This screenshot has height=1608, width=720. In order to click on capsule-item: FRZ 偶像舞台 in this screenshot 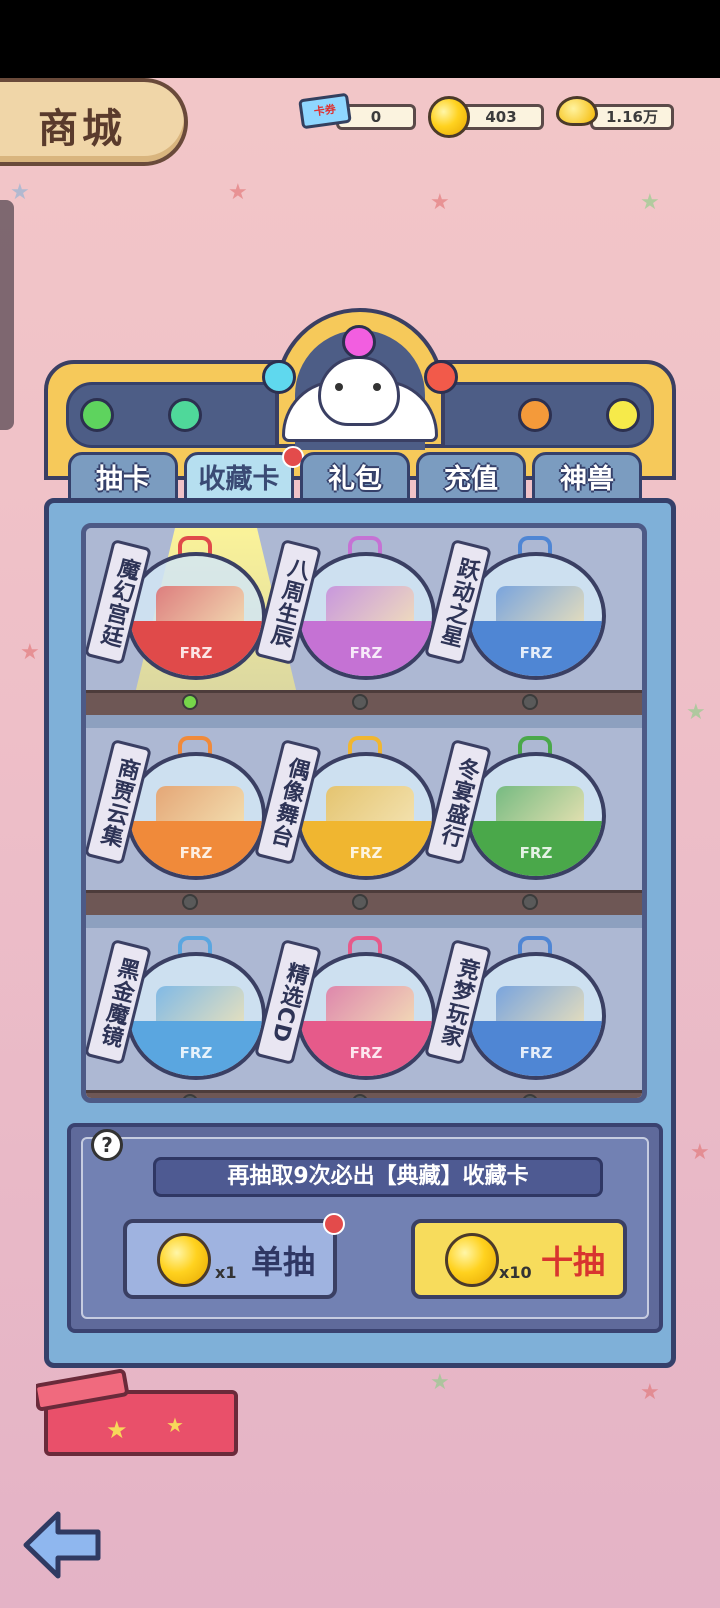, I will do `click(345, 811)`.